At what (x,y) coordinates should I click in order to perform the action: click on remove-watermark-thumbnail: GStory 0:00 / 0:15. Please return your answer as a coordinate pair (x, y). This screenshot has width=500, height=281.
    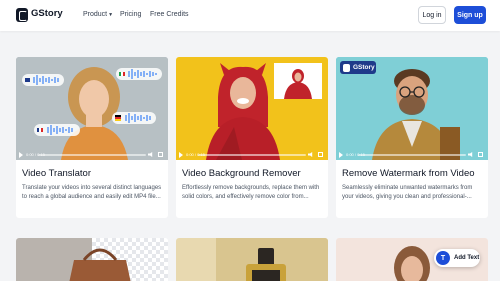
    Looking at the image, I should click on (412, 108).